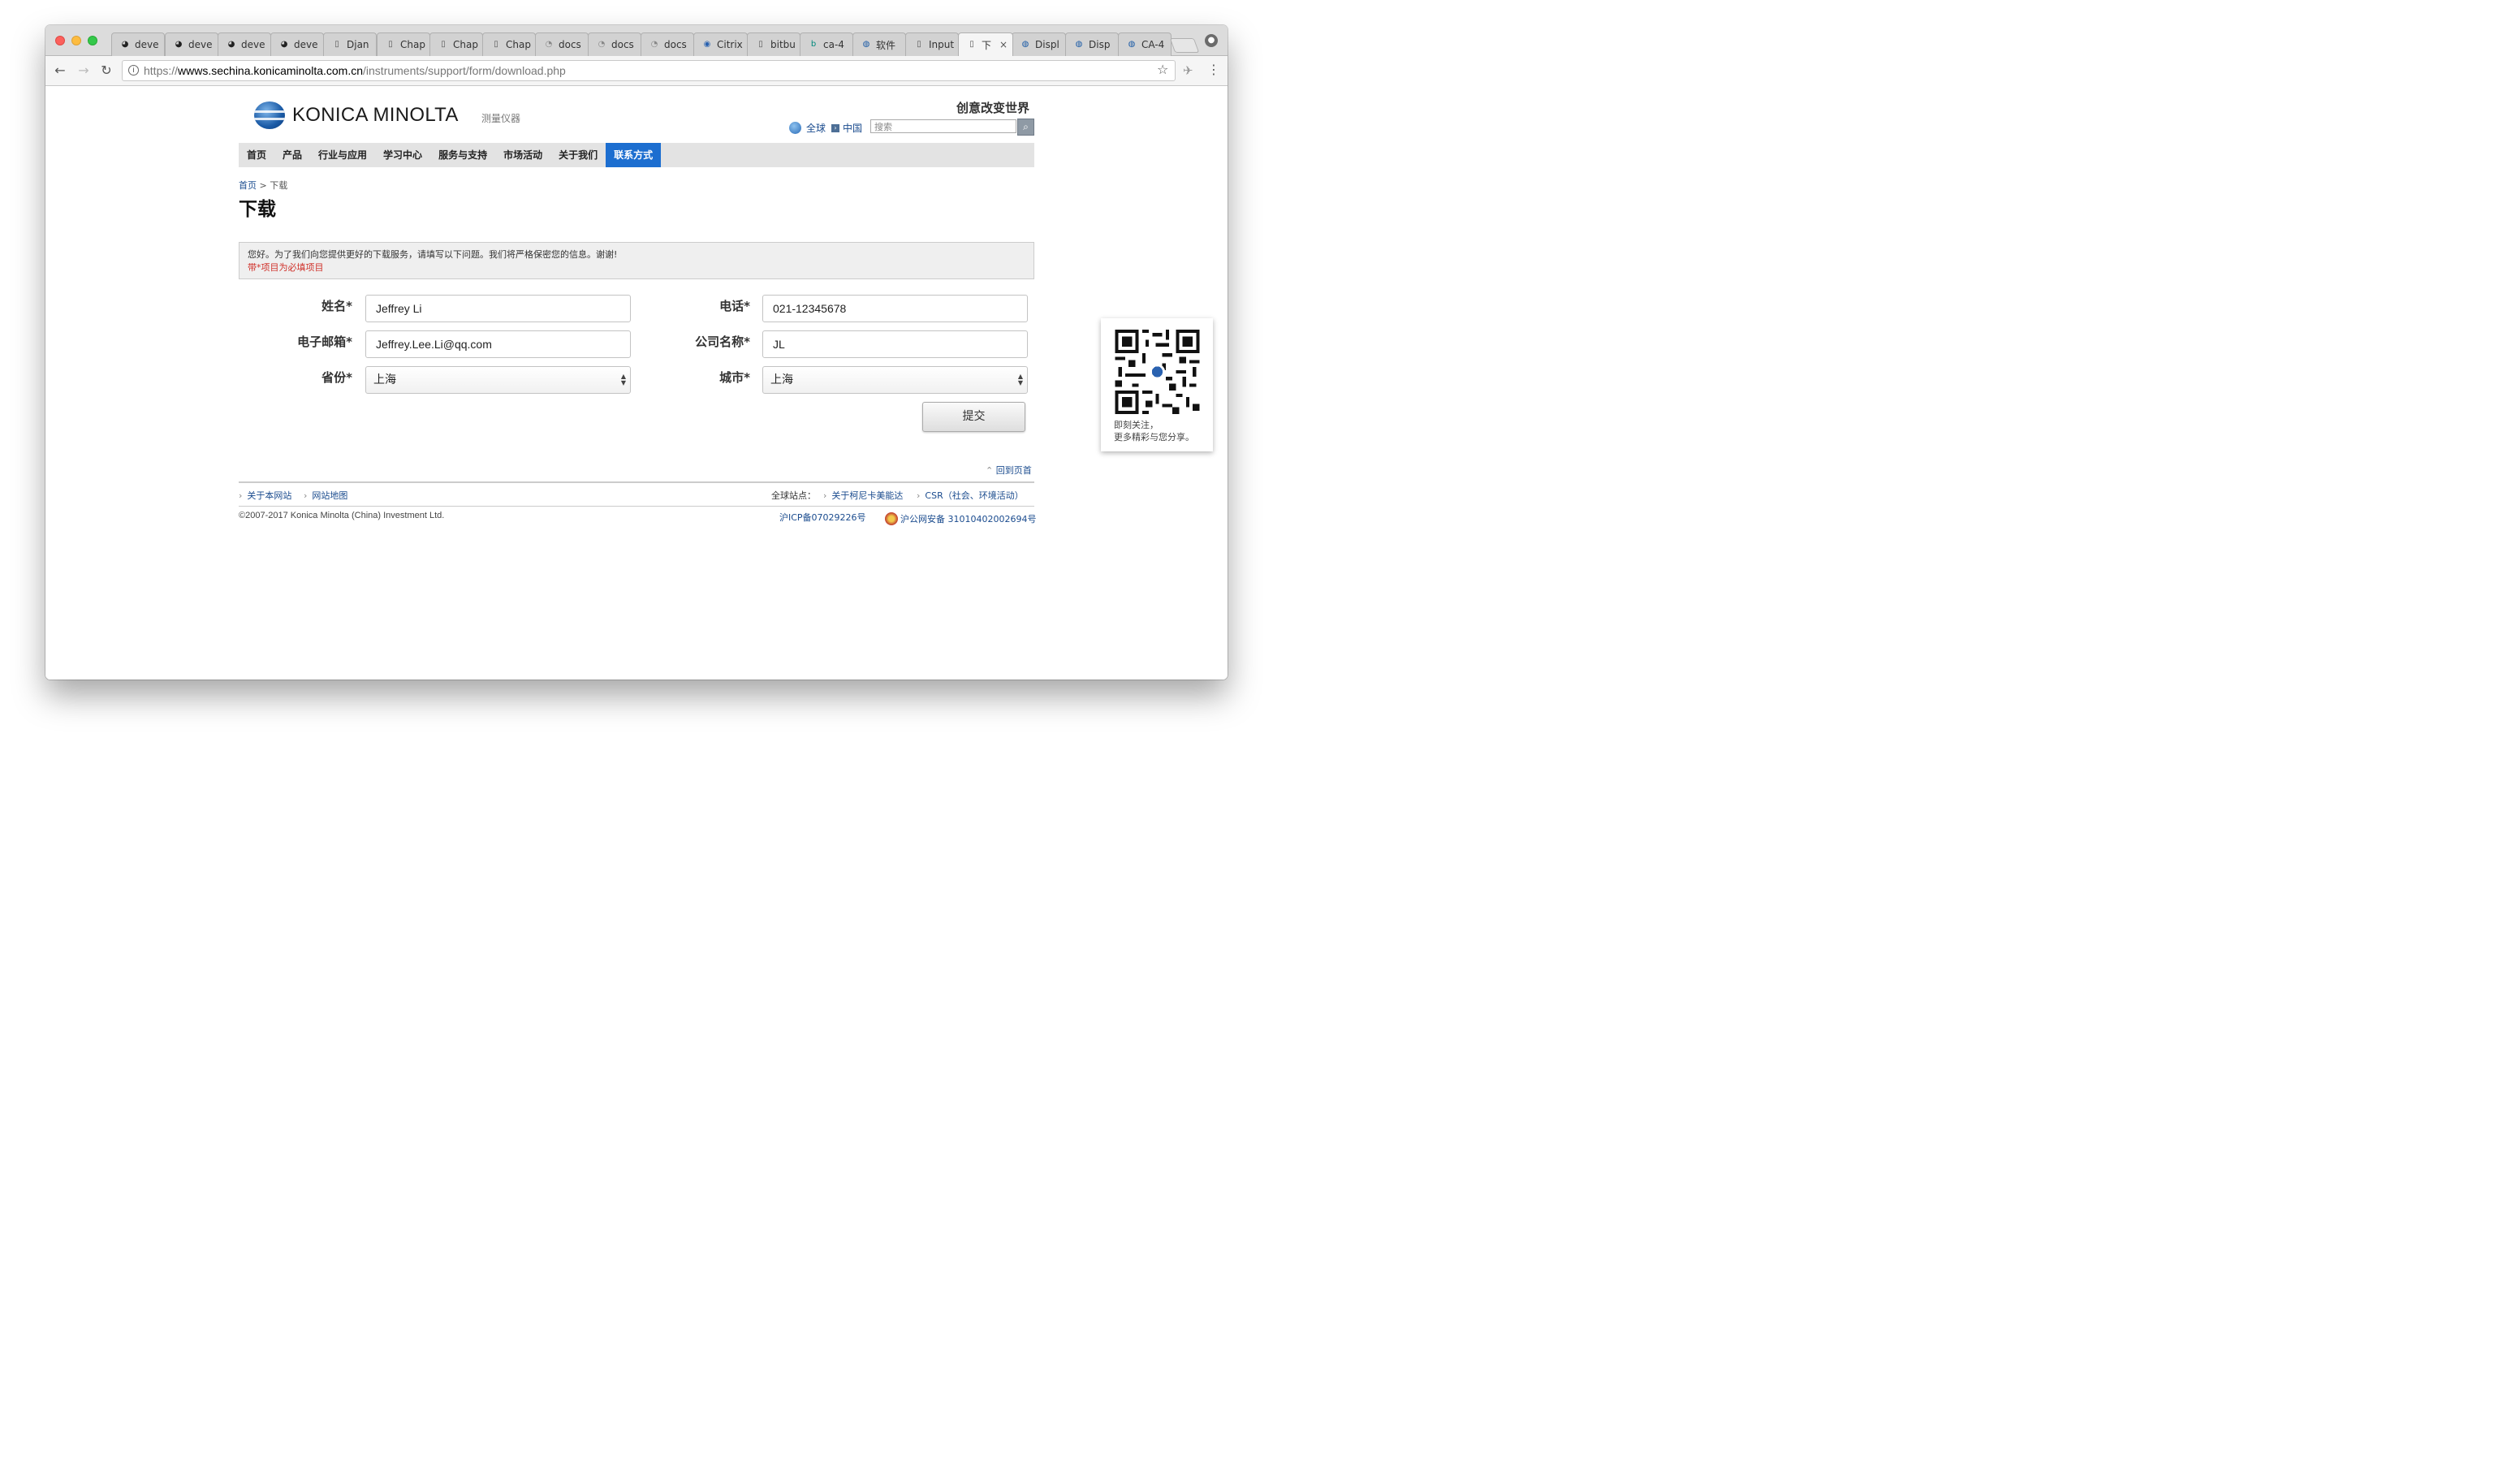 Image resolution: width=2520 pixels, height=1476 pixels. Describe the element at coordinates (248, 185) in the screenshot. I see `breadcrumb-home: 首页` at that location.